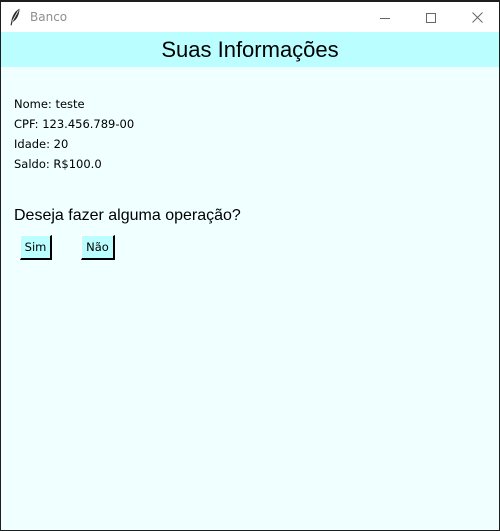 Image resolution: width=500 pixels, height=531 pixels. Describe the element at coordinates (58, 164) in the screenshot. I see `balance-label: Saldo: R$100.0` at that location.